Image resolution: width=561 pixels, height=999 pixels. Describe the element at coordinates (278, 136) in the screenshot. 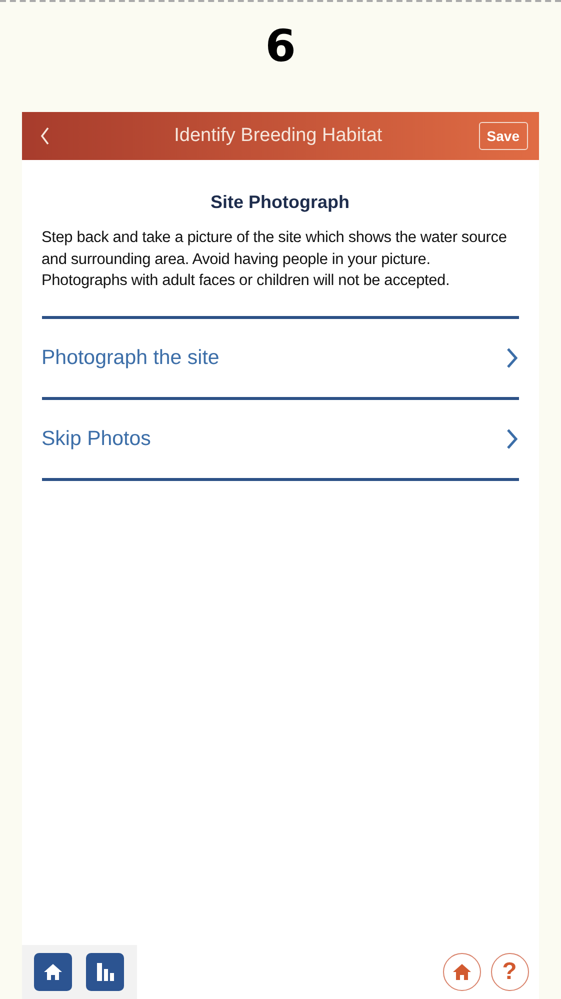

I see `screen-title: Identify Breeding Habitat` at that location.